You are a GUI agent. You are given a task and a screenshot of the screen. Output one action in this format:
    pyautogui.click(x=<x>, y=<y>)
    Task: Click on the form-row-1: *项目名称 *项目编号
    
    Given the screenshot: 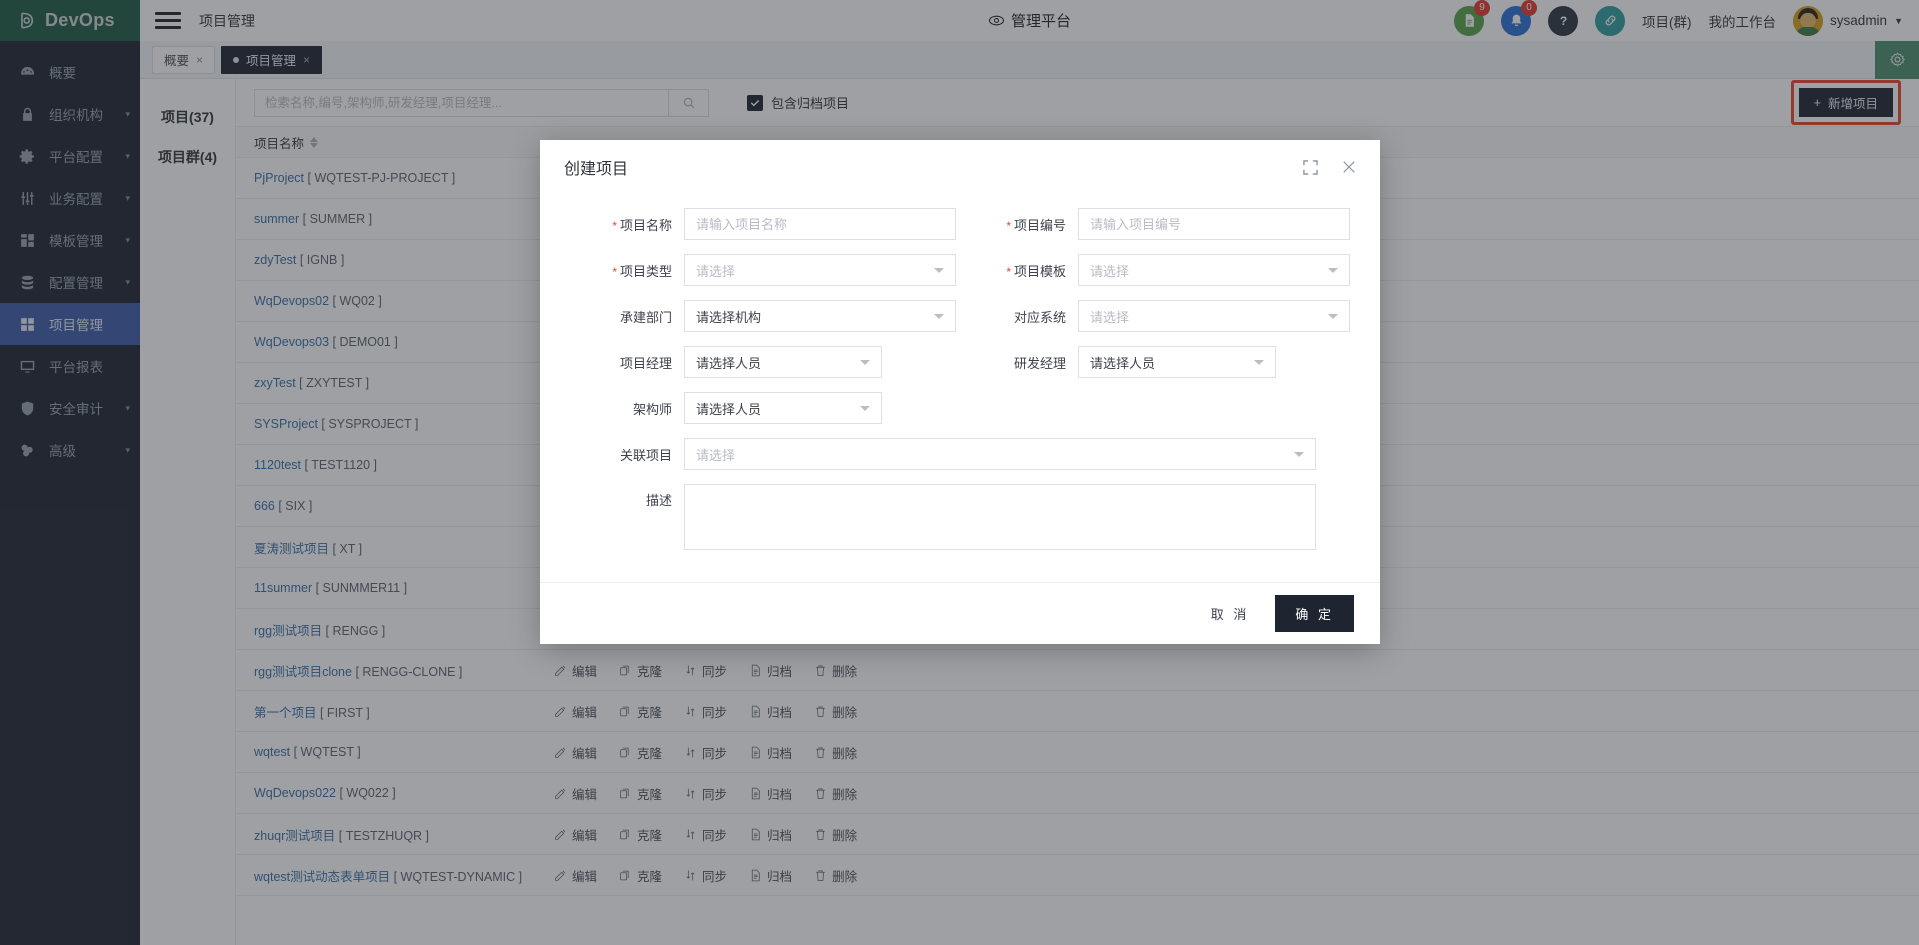 What is the action you would take?
    pyautogui.click(x=960, y=224)
    